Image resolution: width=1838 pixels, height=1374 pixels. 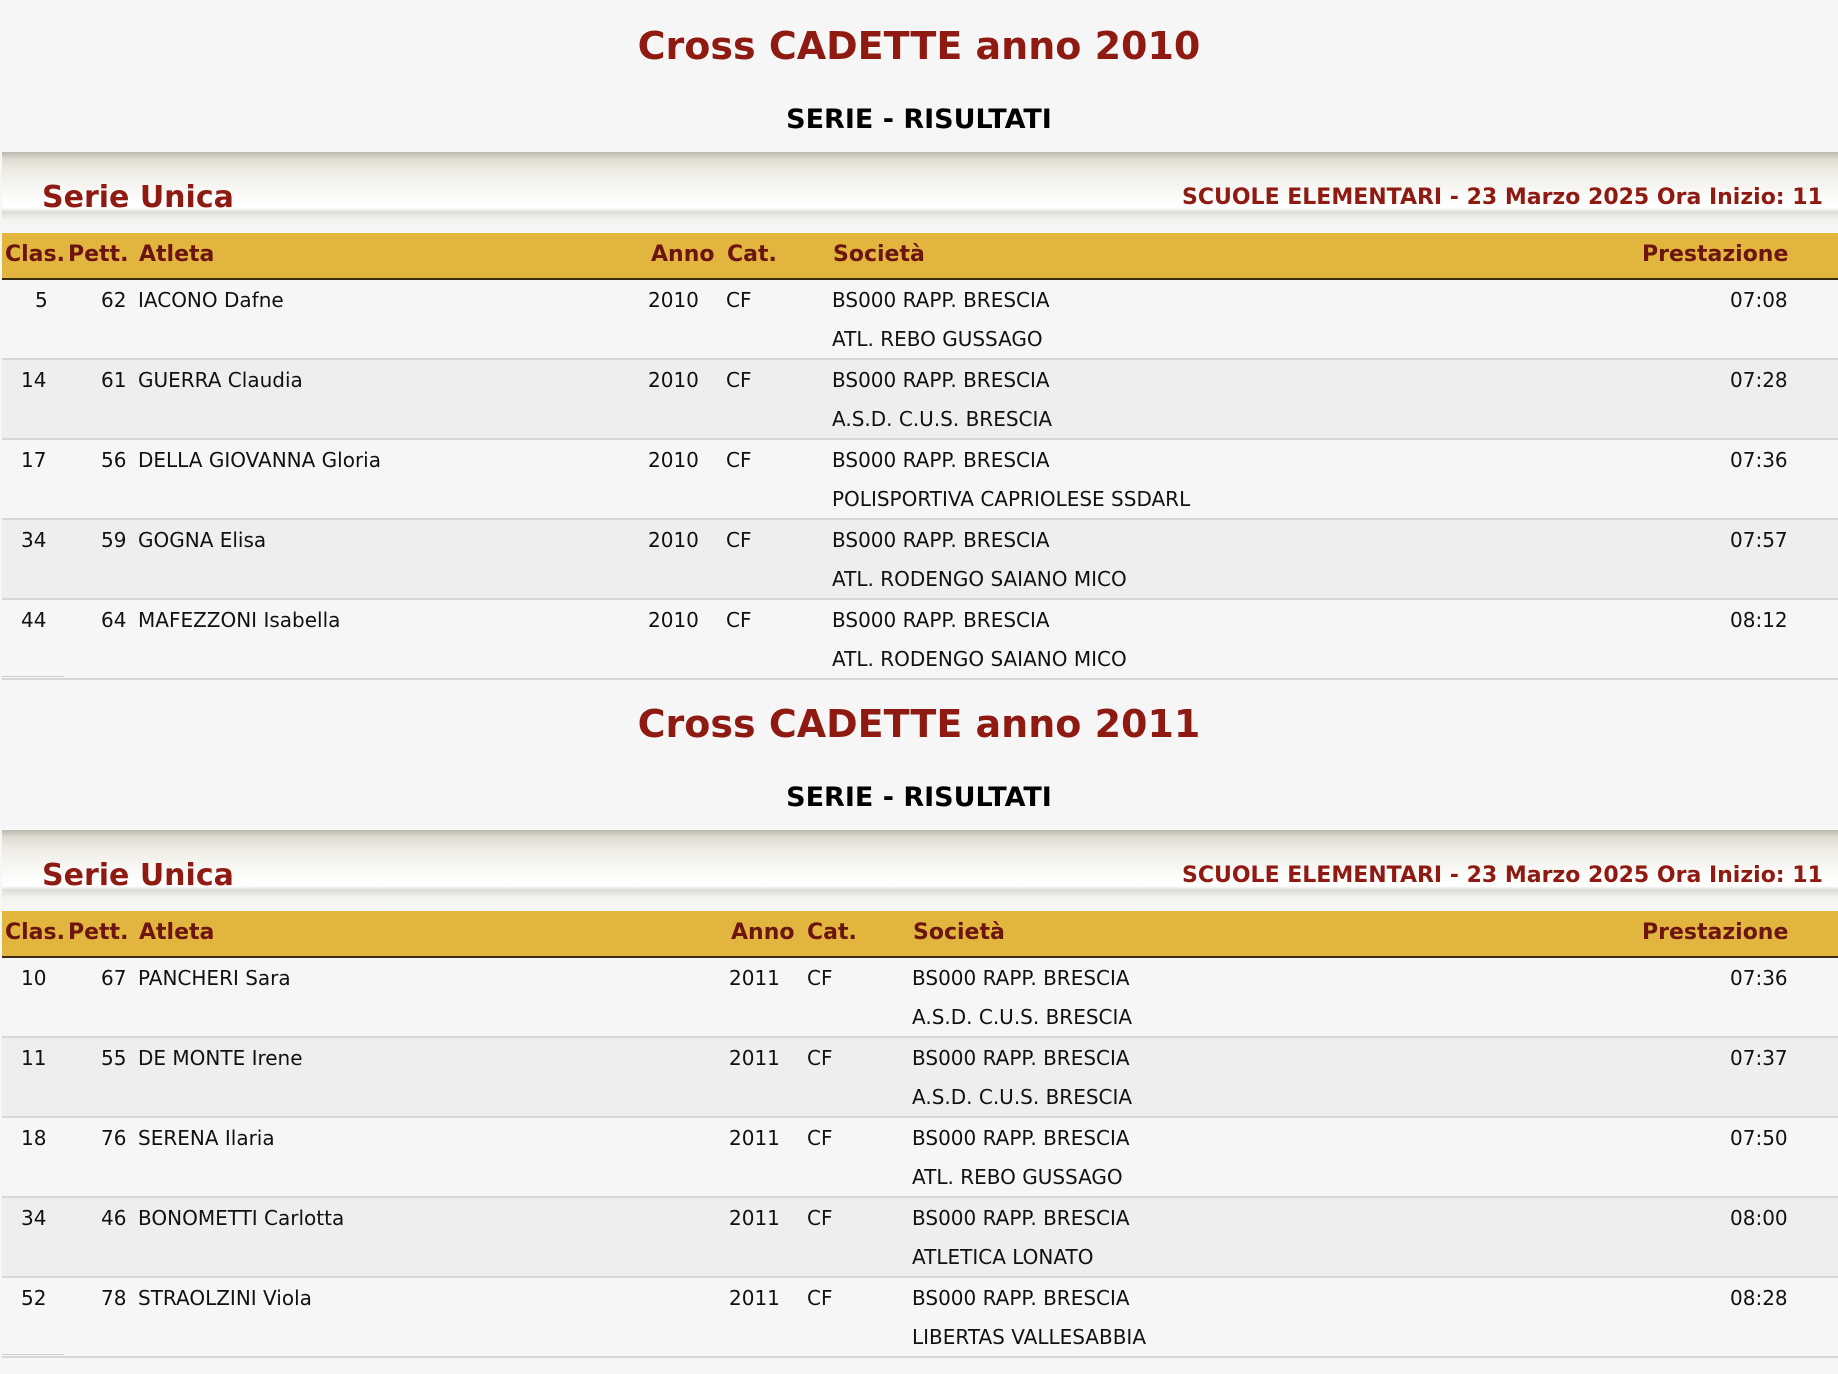 What do you see at coordinates (919, 46) in the screenshot?
I see `section-title: Cross CADETTE anno 2010` at bounding box center [919, 46].